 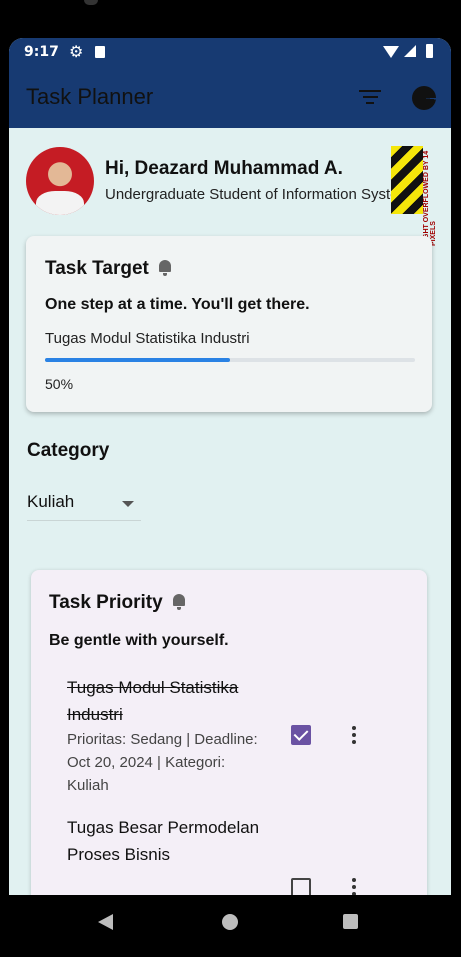 I want to click on home-icon, so click(x=230, y=922).